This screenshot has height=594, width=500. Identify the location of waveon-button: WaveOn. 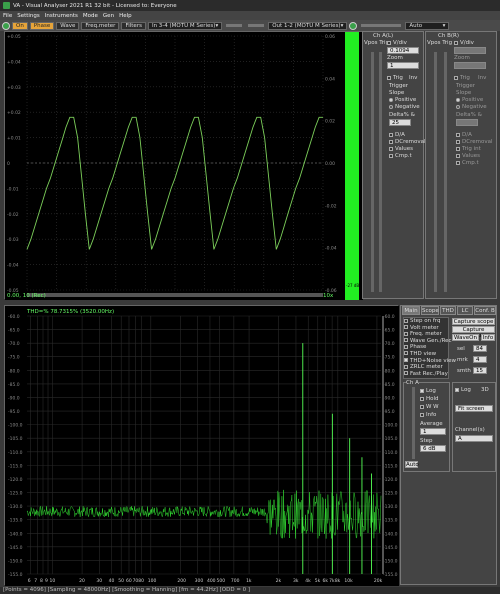
(465, 337).